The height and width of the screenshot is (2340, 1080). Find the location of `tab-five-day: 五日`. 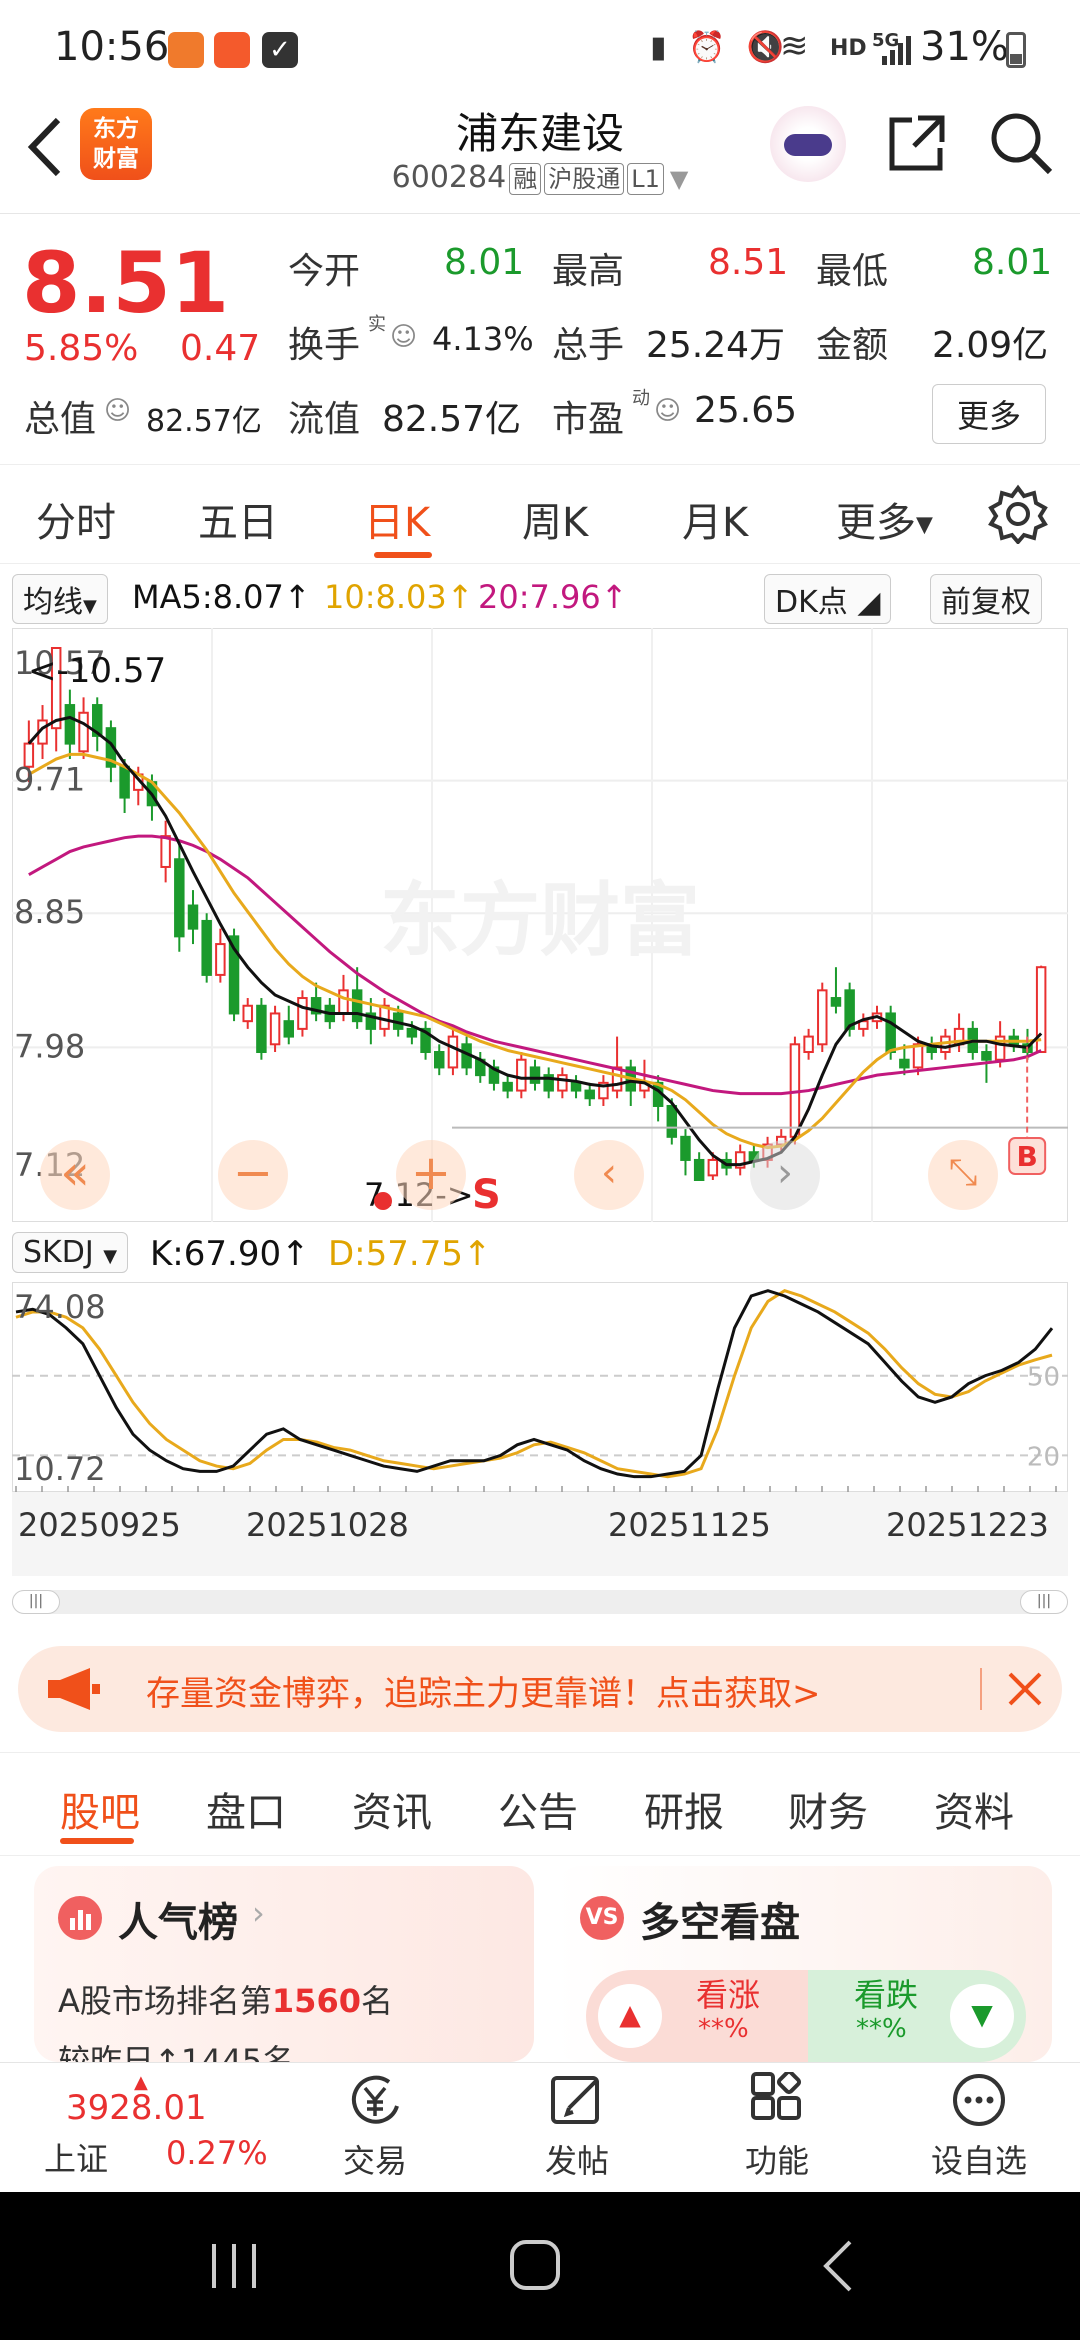

tab-five-day: 五日 is located at coordinates (238, 519).